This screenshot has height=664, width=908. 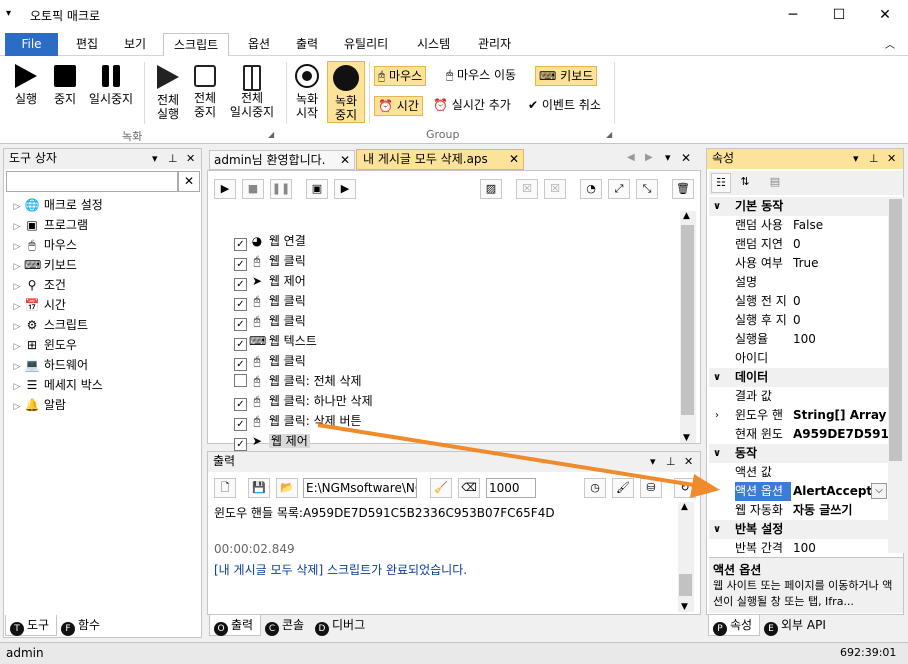 What do you see at coordinates (799, 472) in the screenshot?
I see `property-row: 액션 값` at bounding box center [799, 472].